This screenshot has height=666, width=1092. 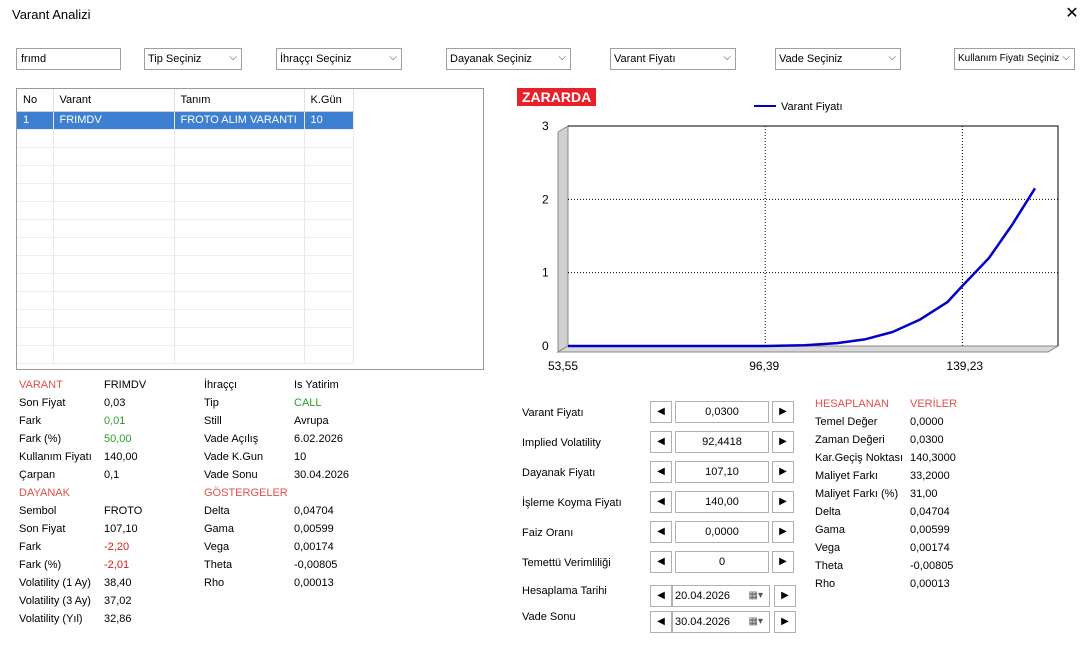 What do you see at coordinates (721, 622) in the screenshot?
I see `date-picker: 30.04.2026 ▦▾` at bounding box center [721, 622].